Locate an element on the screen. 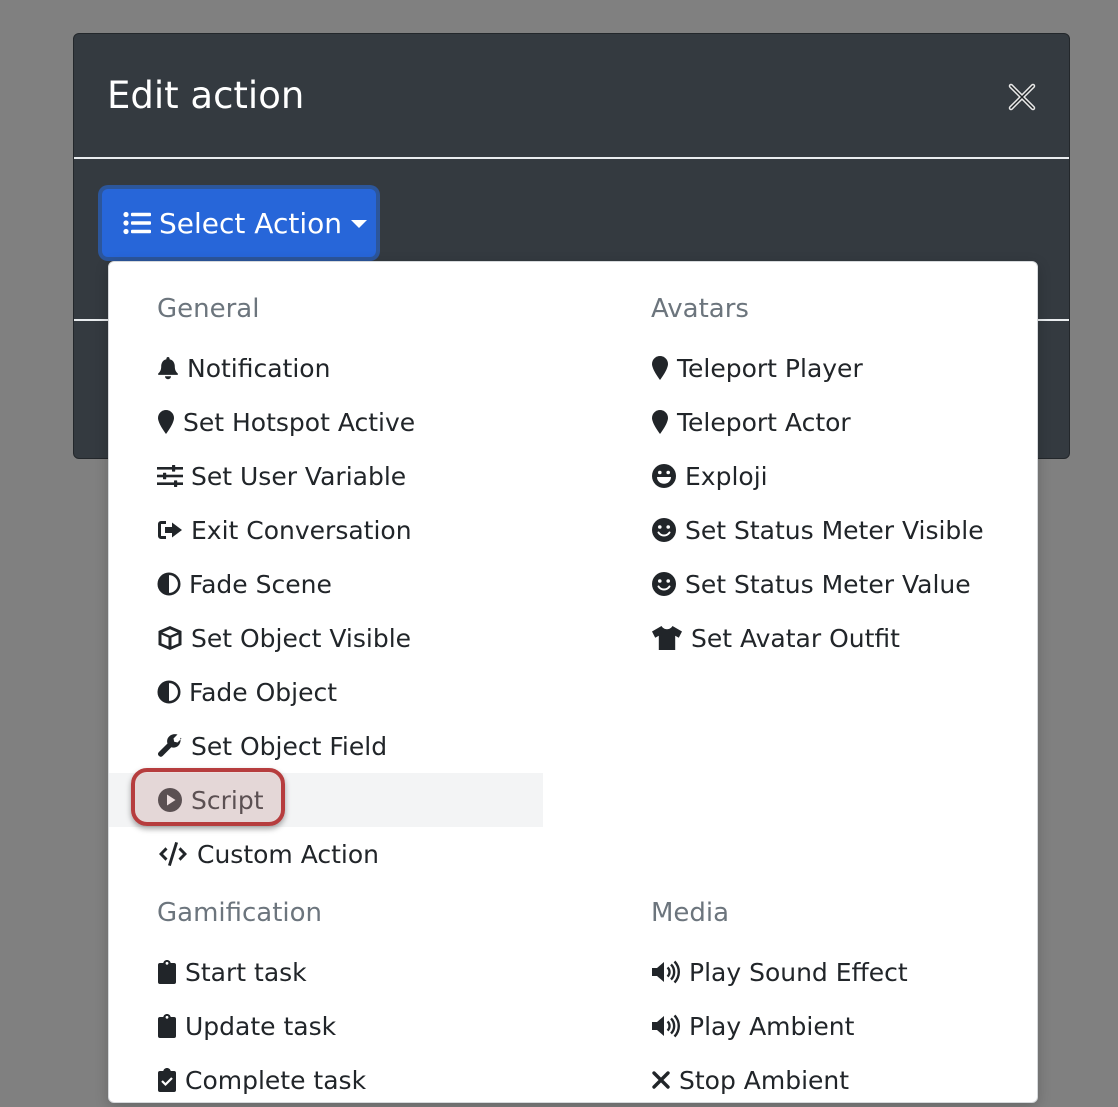 This screenshot has height=1107, width=1118. menu-item-label: Set Object Field is located at coordinates (289, 746).